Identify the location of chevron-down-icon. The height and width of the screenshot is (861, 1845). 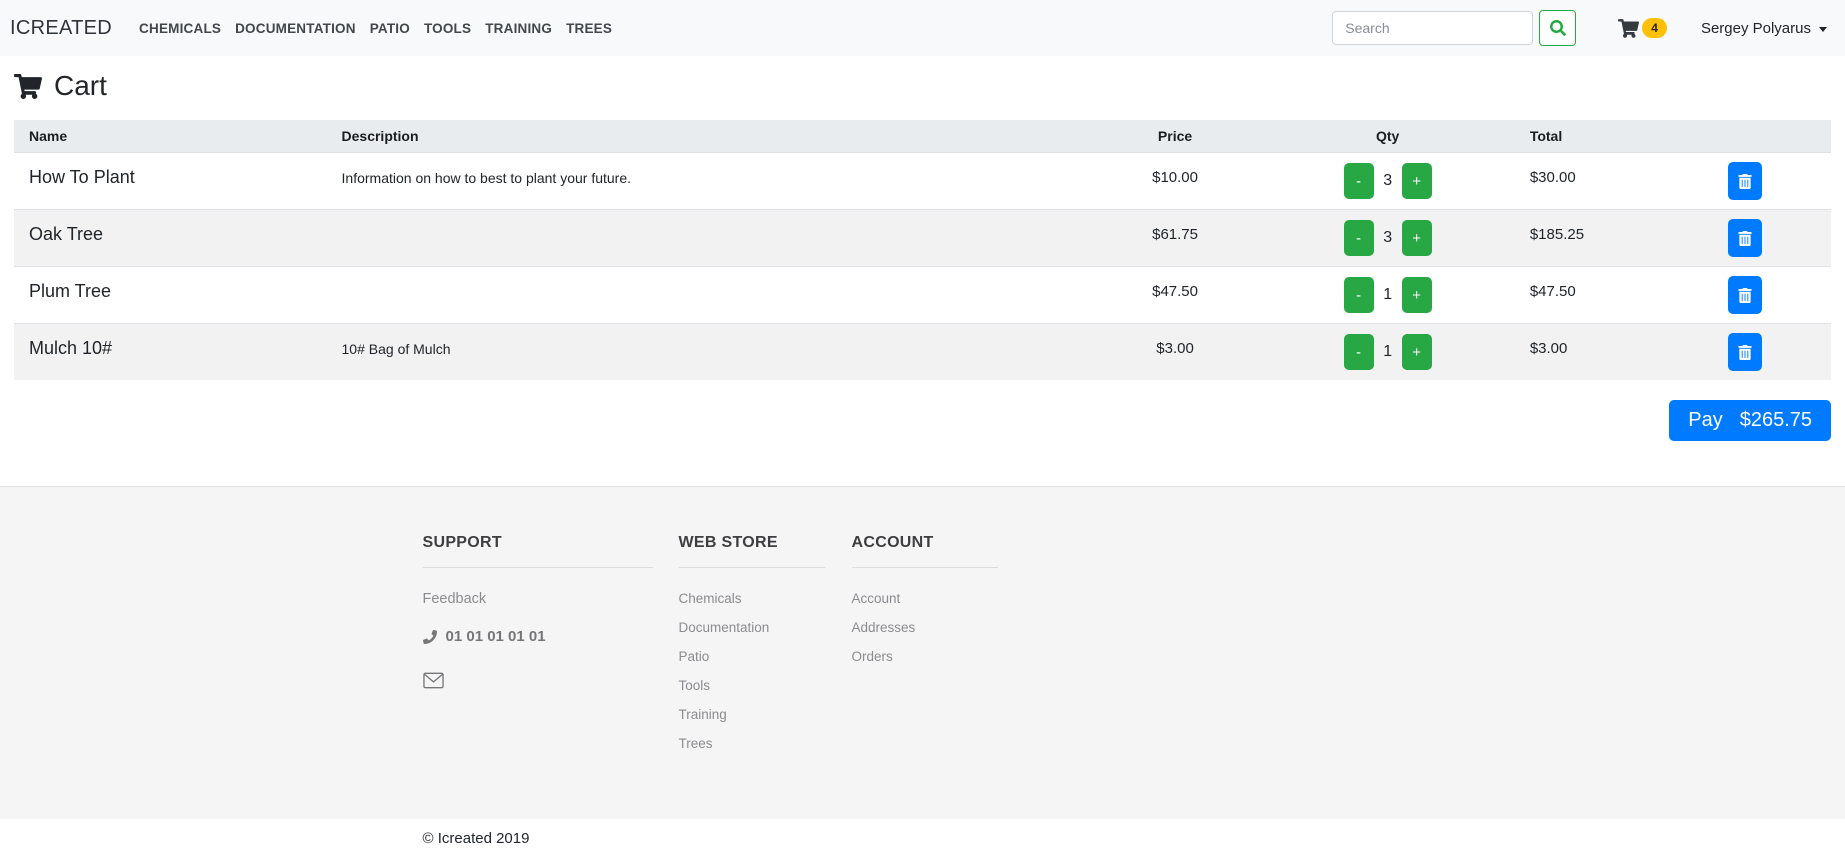
(1823, 29).